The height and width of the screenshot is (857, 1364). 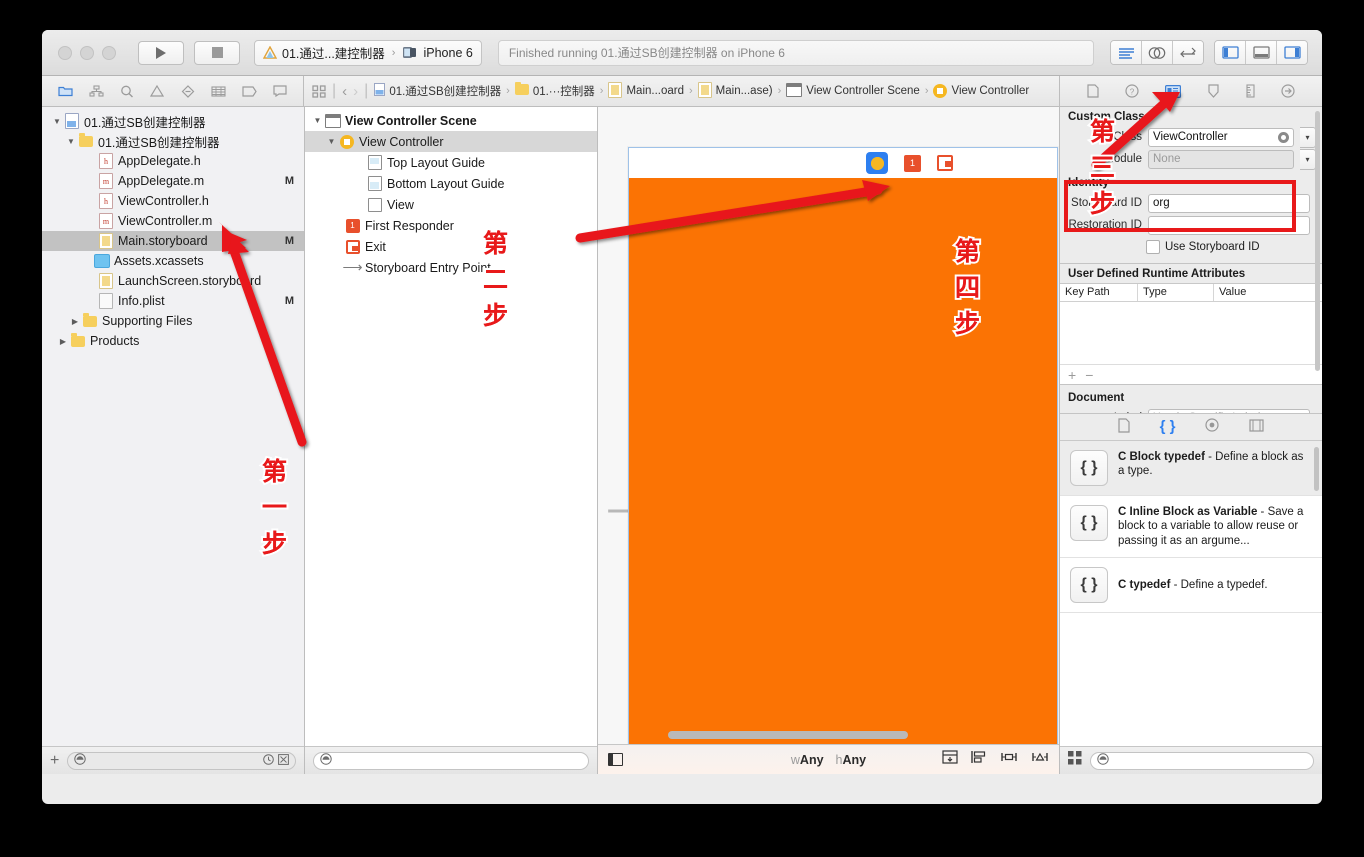 What do you see at coordinates (173, 261) in the screenshot?
I see `tree-row-assets: Assets.xcassets` at bounding box center [173, 261].